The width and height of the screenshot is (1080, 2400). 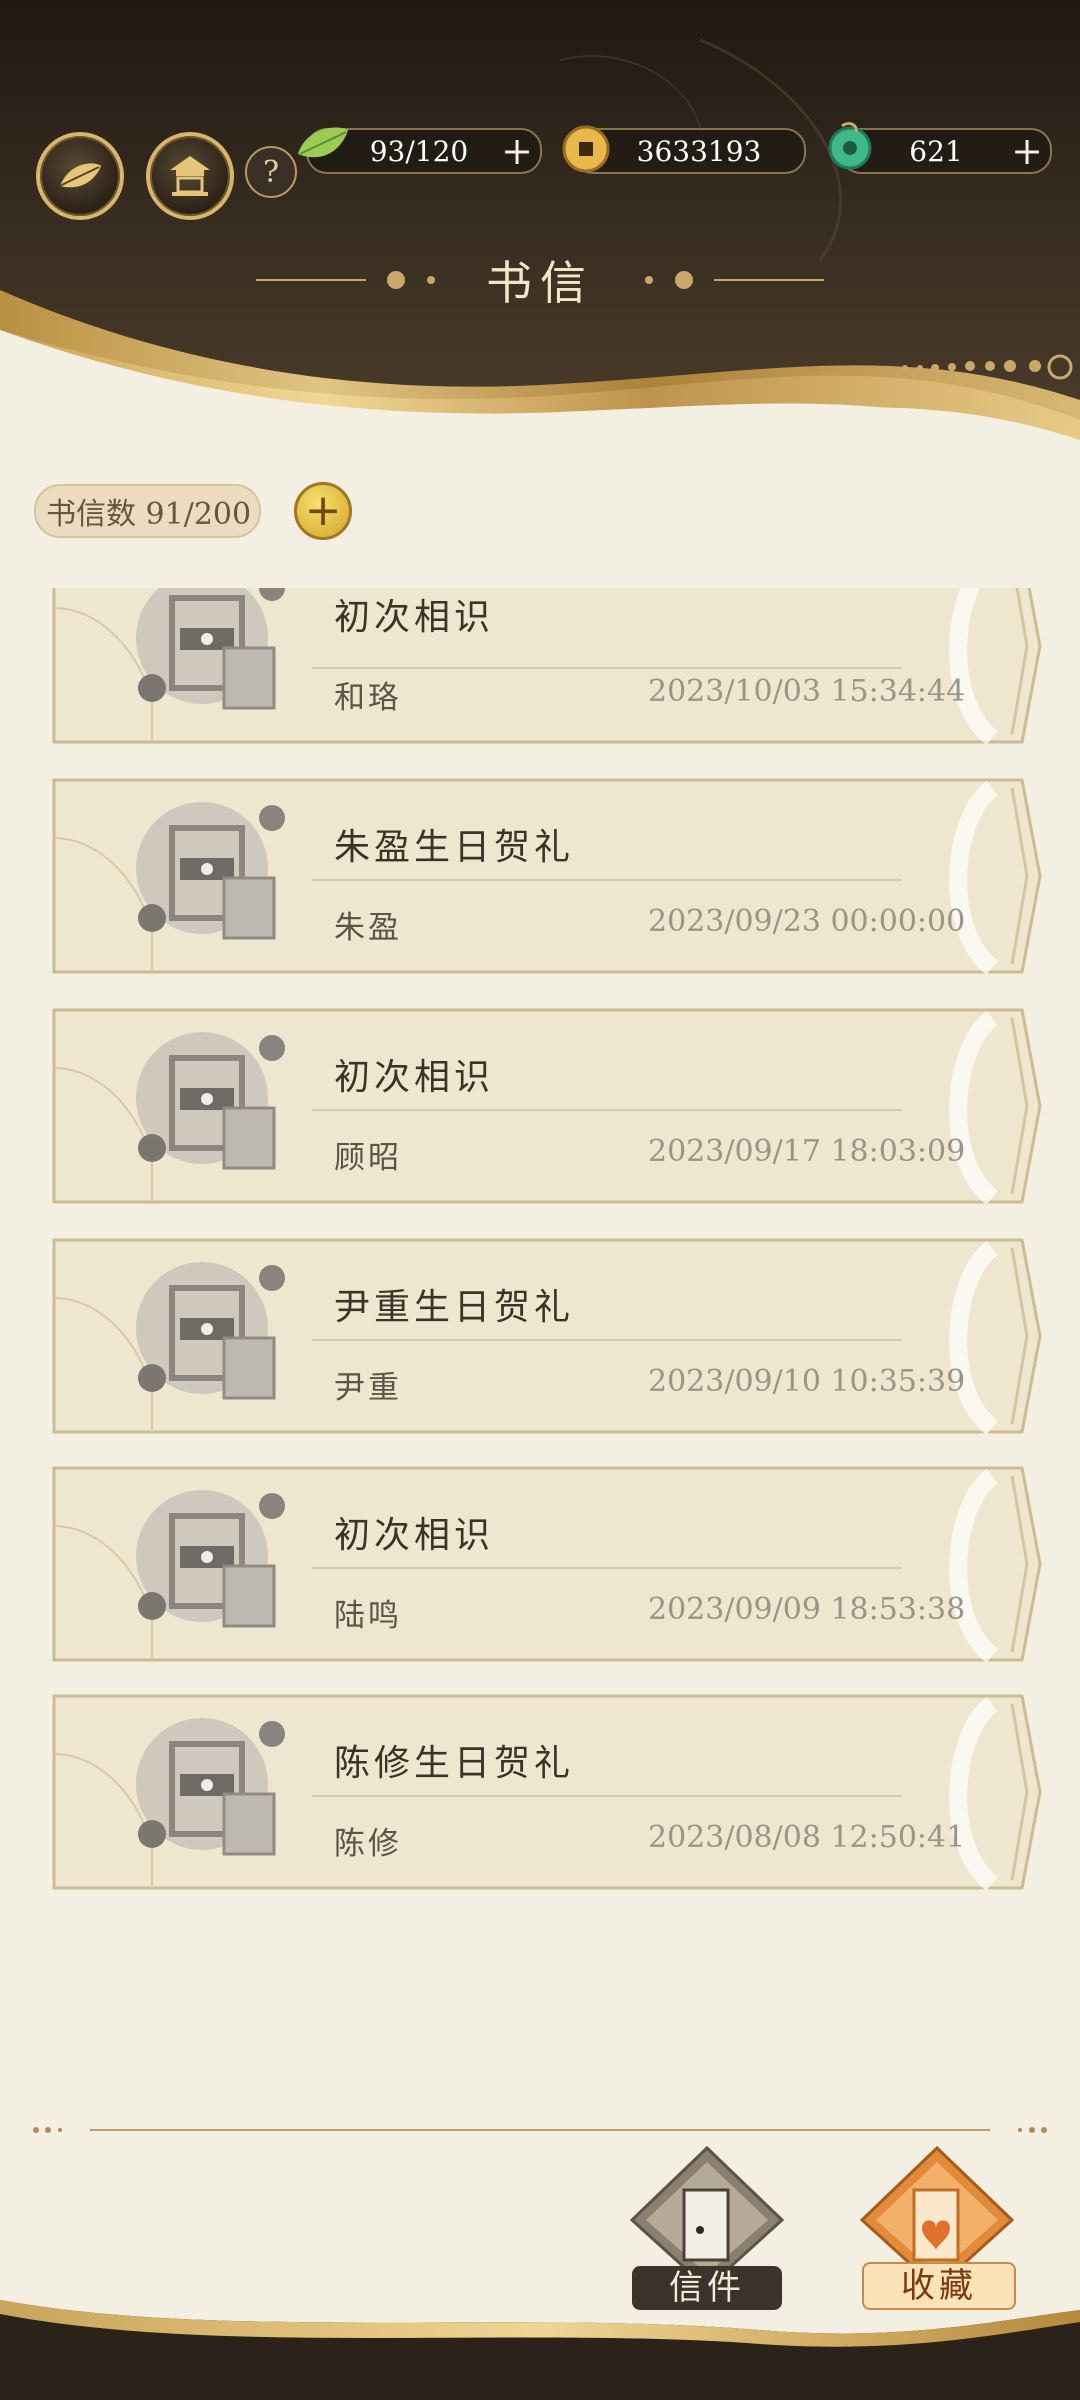 I want to click on pavilion-icon, so click(x=190, y=176).